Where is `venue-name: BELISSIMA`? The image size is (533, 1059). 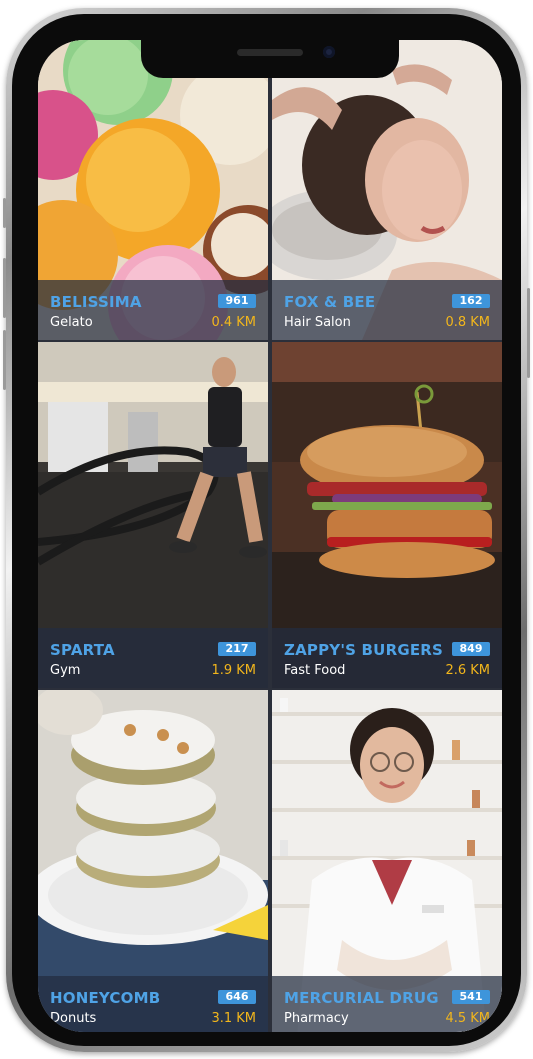 venue-name: BELISSIMA is located at coordinates (96, 302).